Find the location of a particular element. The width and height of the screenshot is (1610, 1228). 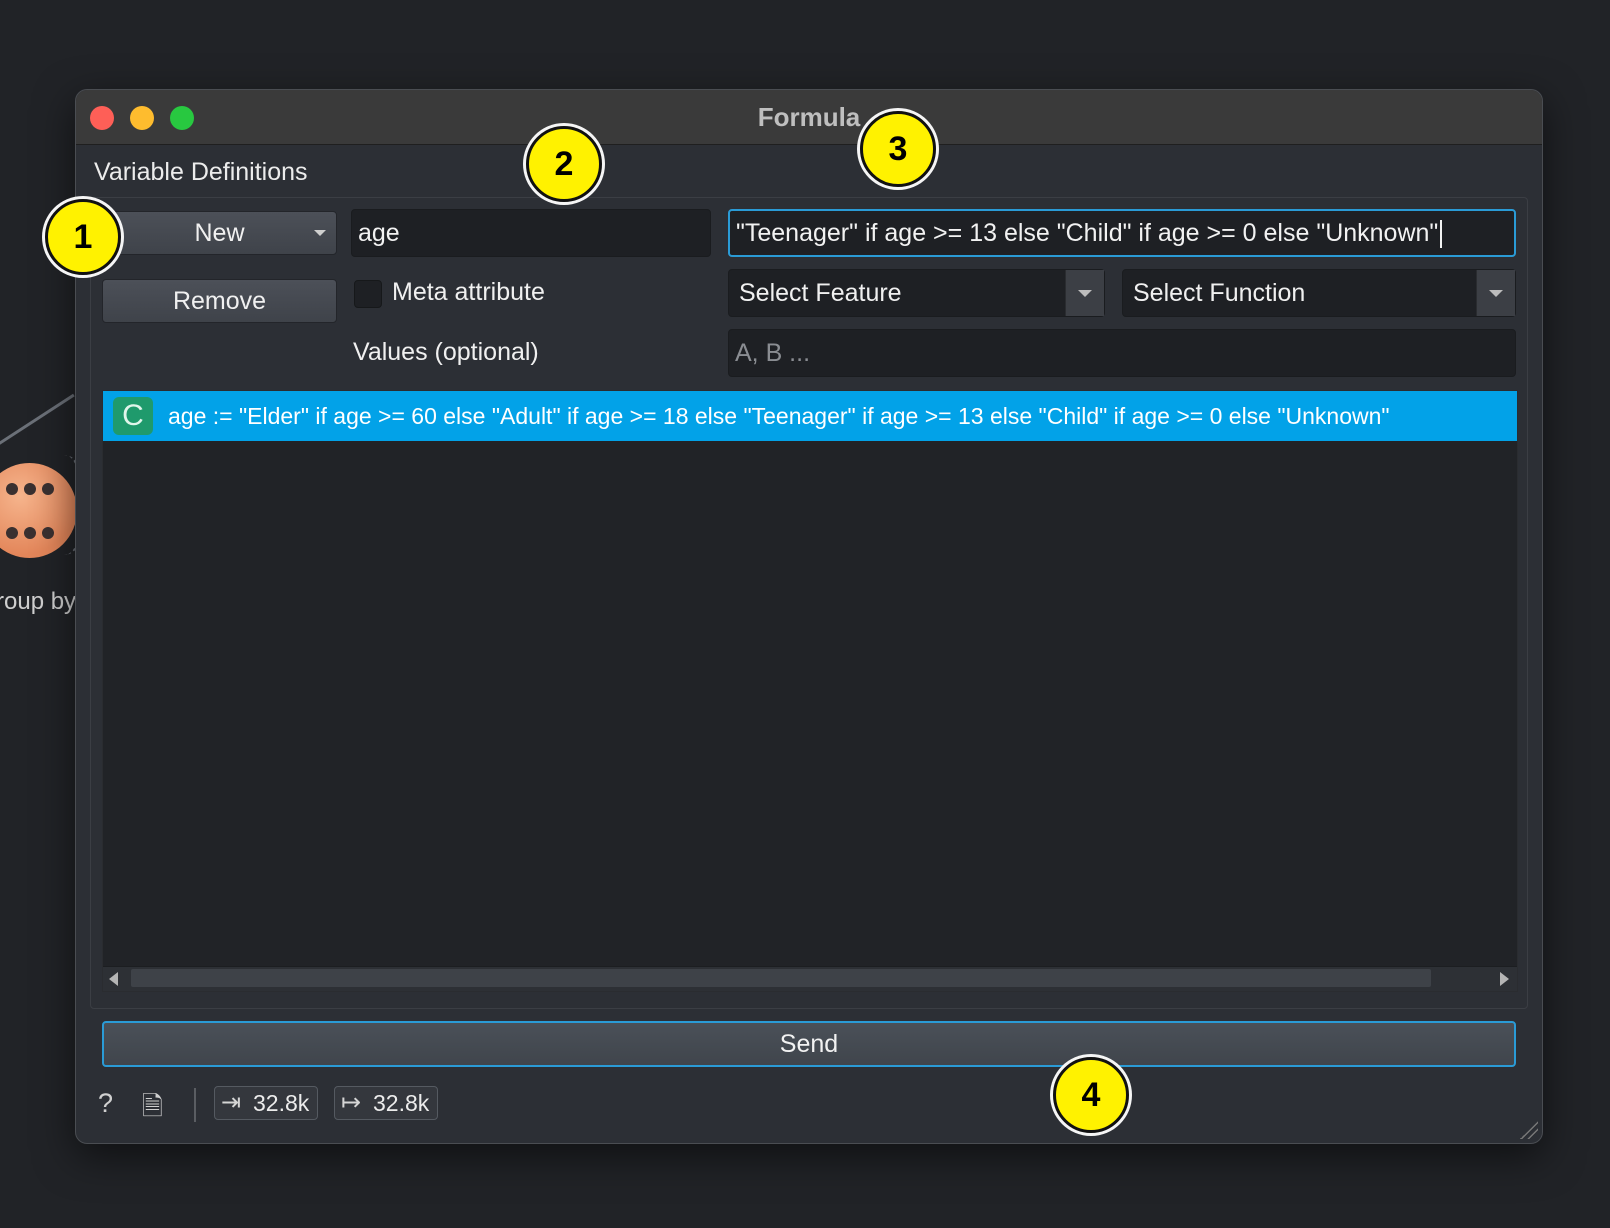

values-label: Values (optional) is located at coordinates (446, 352).